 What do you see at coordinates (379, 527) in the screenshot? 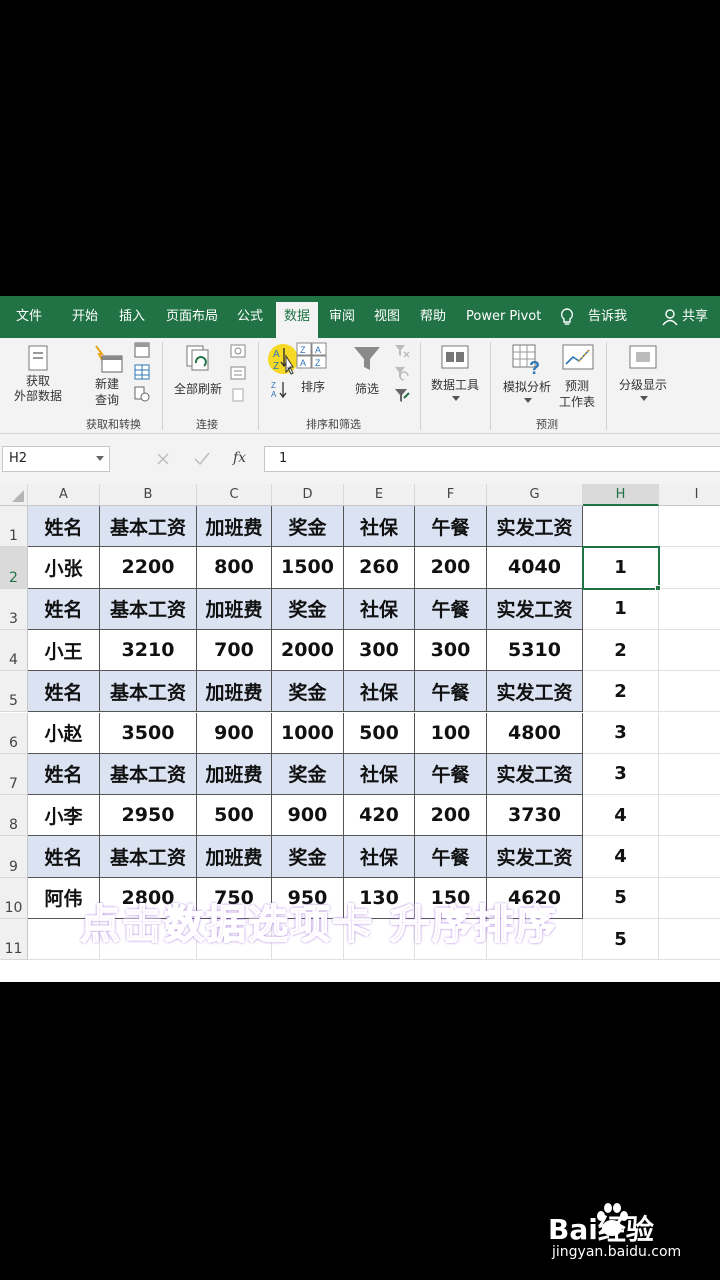
I see `cell-e1: 社保` at bounding box center [379, 527].